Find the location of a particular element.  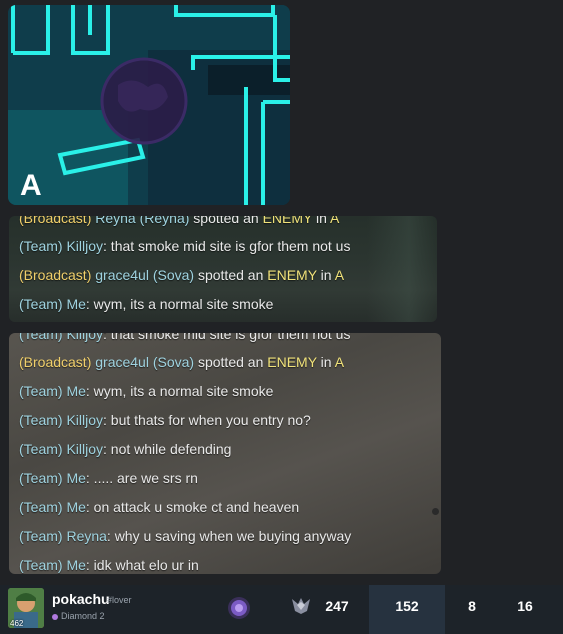

chat-text: : but thats for when you entry no? is located at coordinates (207, 420).